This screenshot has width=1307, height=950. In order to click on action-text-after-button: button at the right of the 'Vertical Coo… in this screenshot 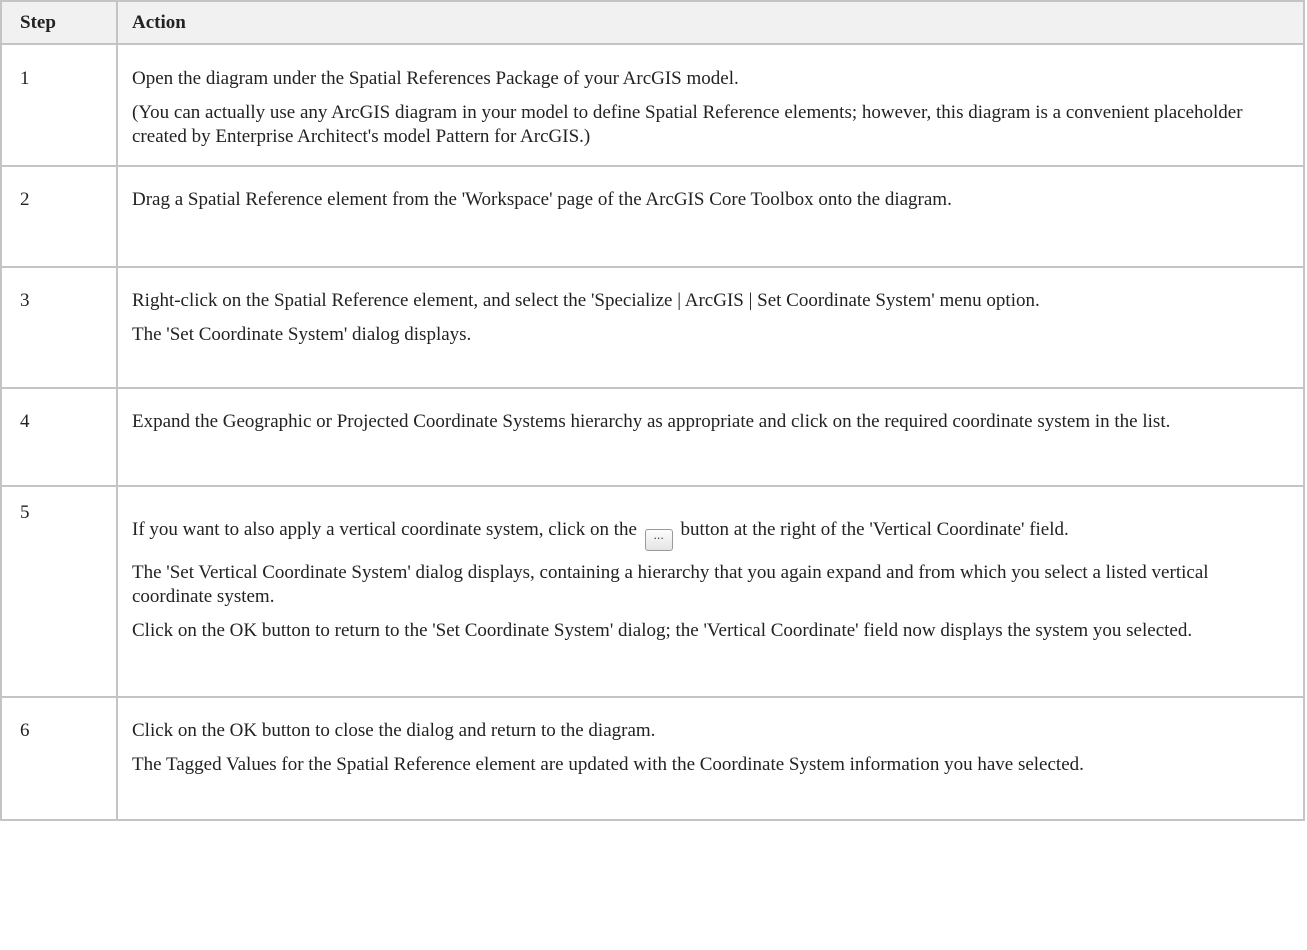, I will do `click(874, 529)`.